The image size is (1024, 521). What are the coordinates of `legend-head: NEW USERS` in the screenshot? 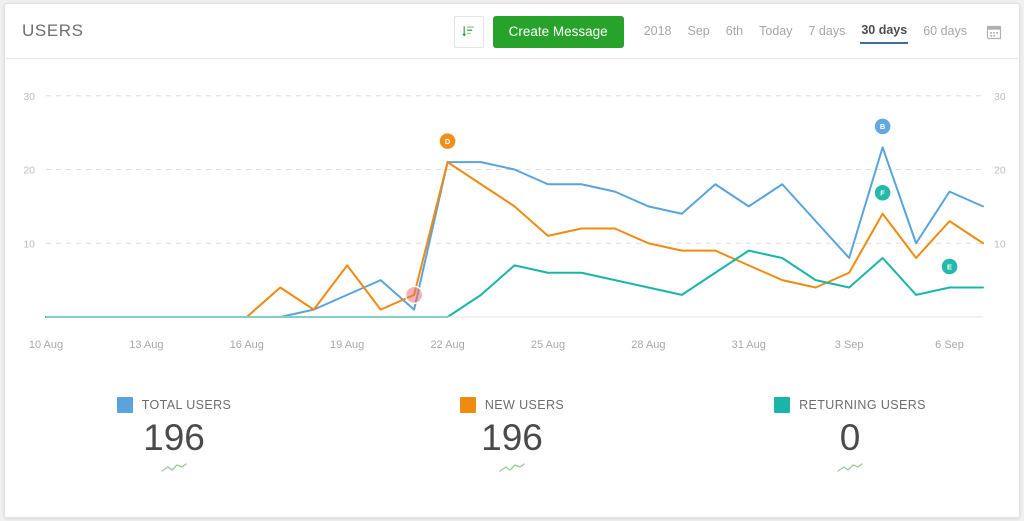 It's located at (512, 405).